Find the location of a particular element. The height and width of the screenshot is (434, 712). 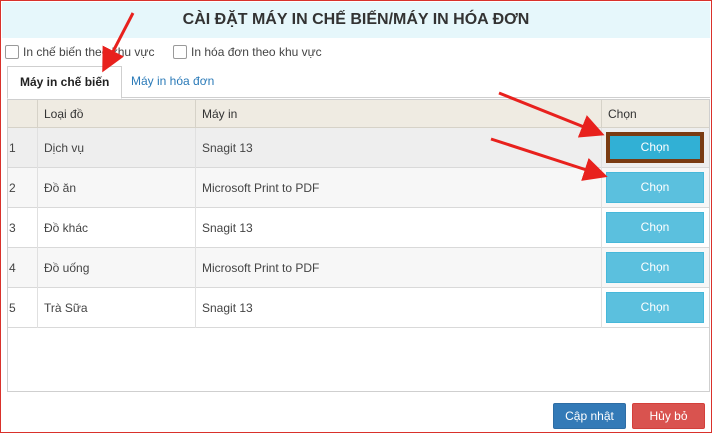

table-row: 5 Trà Sữa Snagit 13 Chọn is located at coordinates (358, 308).